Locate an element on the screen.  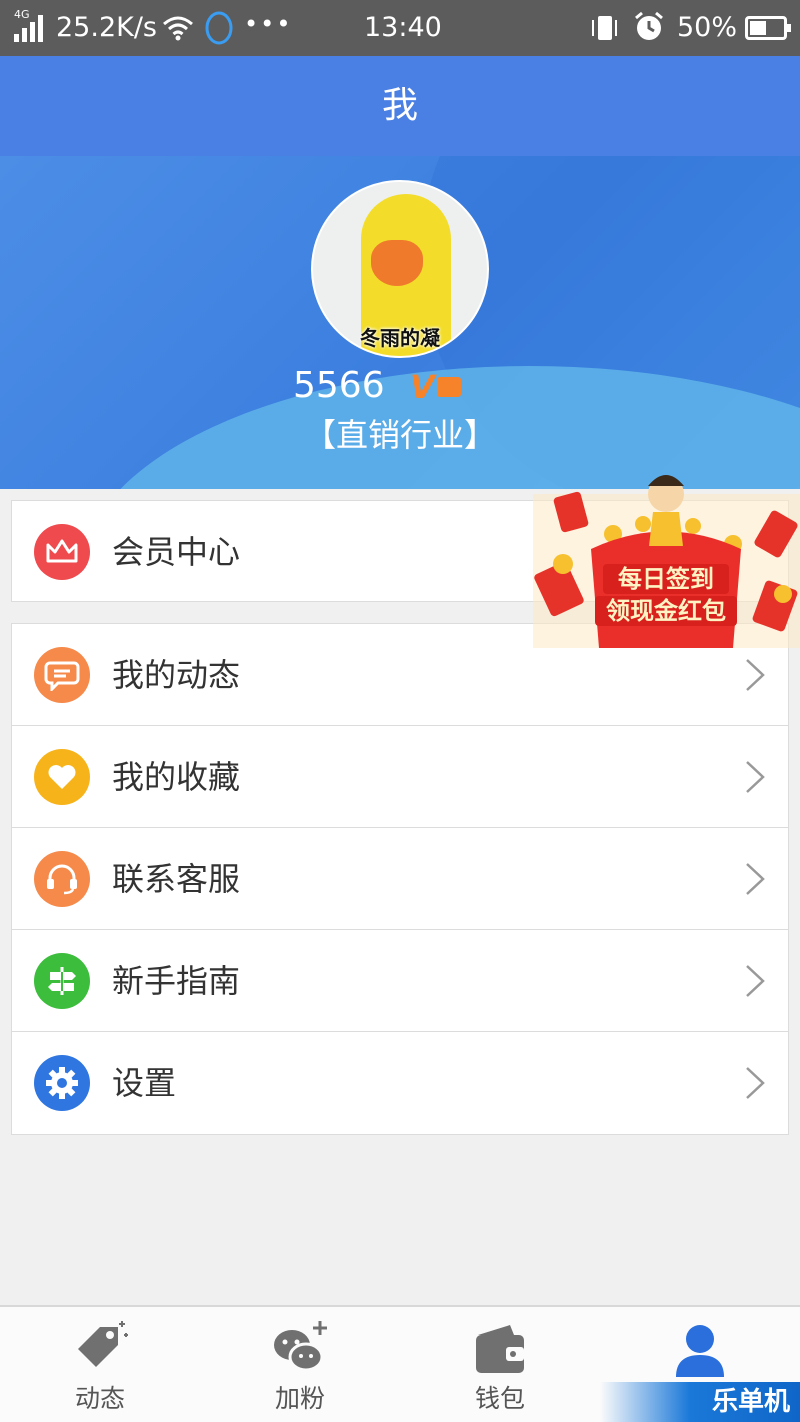
chat-bubble-icon is located at coordinates (62, 675).